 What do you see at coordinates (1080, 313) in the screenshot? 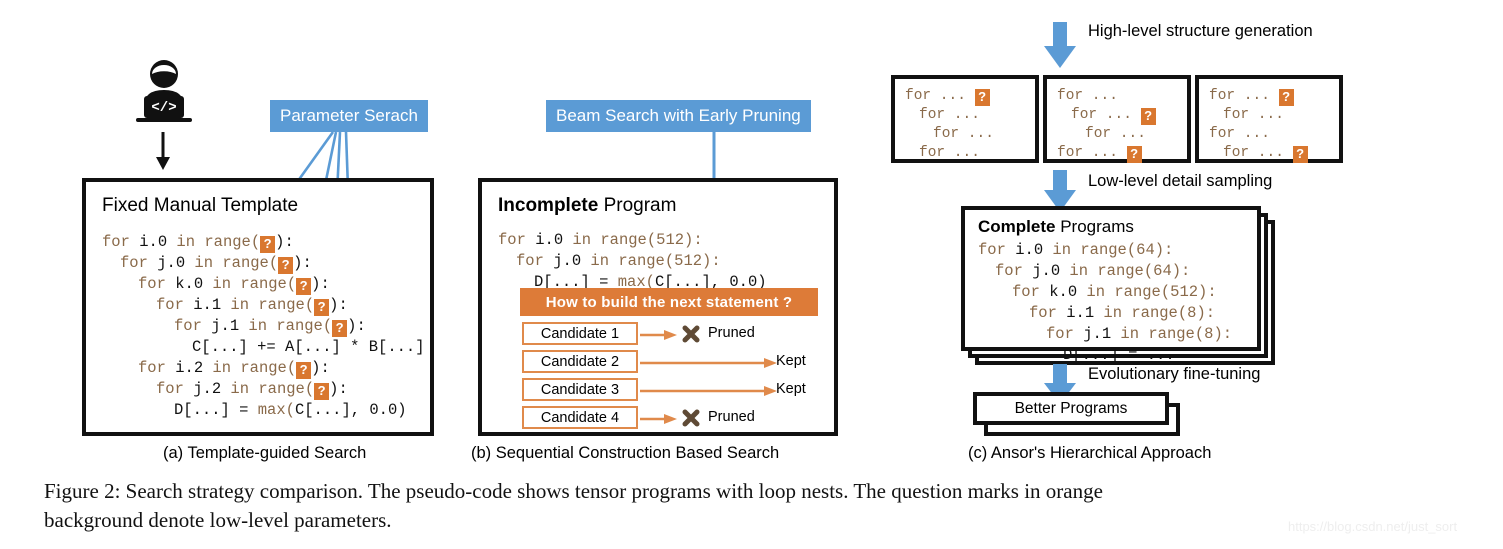
I see `code-token: i.1` at bounding box center [1080, 313].